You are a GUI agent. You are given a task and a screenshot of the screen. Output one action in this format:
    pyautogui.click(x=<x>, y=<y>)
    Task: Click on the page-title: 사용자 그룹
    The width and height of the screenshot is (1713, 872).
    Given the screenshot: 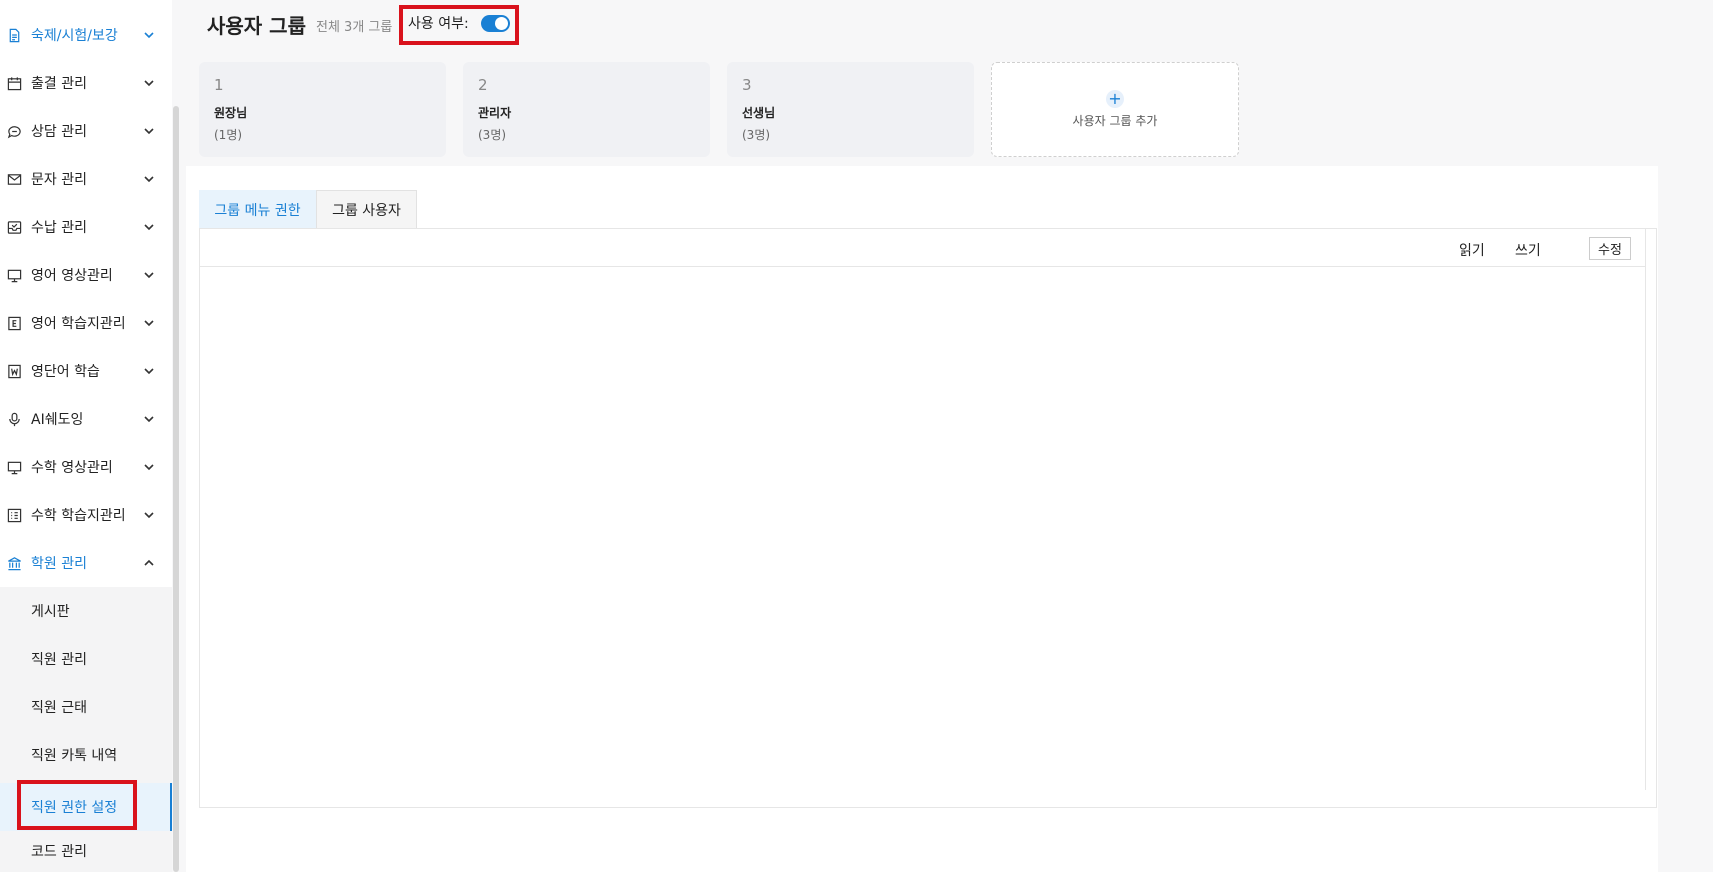 What is the action you would take?
    pyautogui.click(x=256, y=26)
    